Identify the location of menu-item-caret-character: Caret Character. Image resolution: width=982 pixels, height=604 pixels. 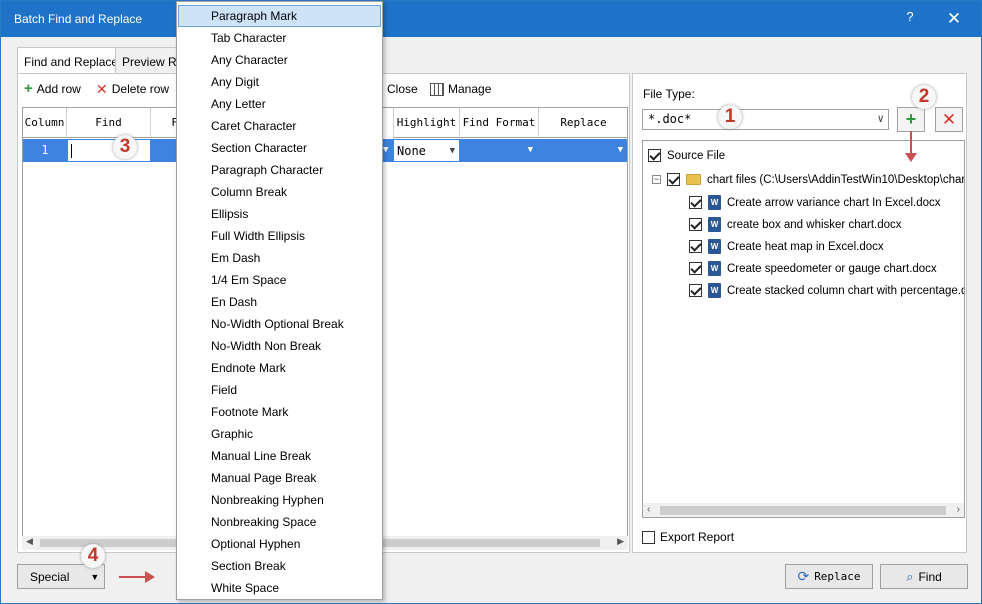
(279, 126).